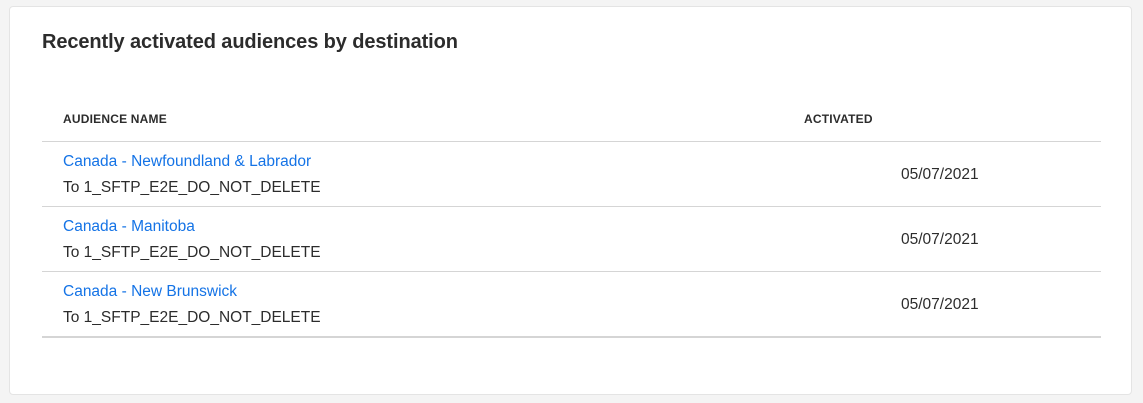 This screenshot has height=403, width=1143. I want to click on column-header-audience-name: AUDIENCE NAME, so click(115, 119).